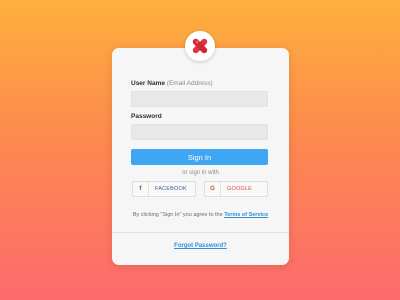 This screenshot has height=300, width=400. I want to click on terms-prefix: By clicking "Sign In" you agree to the, so click(177, 215).